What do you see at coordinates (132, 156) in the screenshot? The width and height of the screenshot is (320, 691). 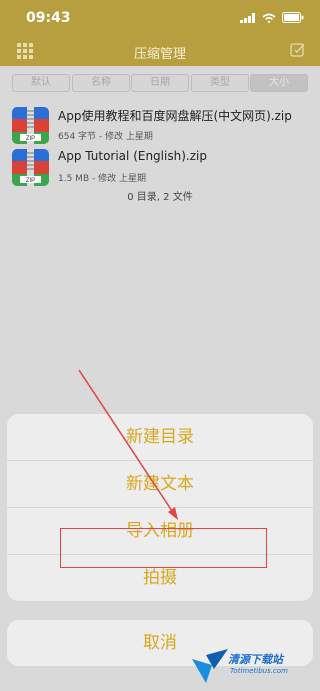 I see `file-name: App Tutorial (English).zip` at bounding box center [132, 156].